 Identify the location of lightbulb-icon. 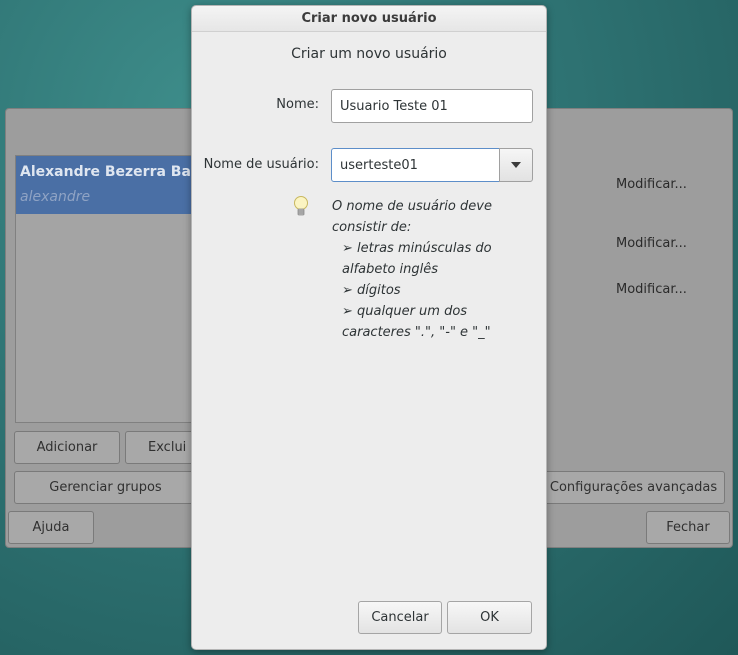
(301, 206).